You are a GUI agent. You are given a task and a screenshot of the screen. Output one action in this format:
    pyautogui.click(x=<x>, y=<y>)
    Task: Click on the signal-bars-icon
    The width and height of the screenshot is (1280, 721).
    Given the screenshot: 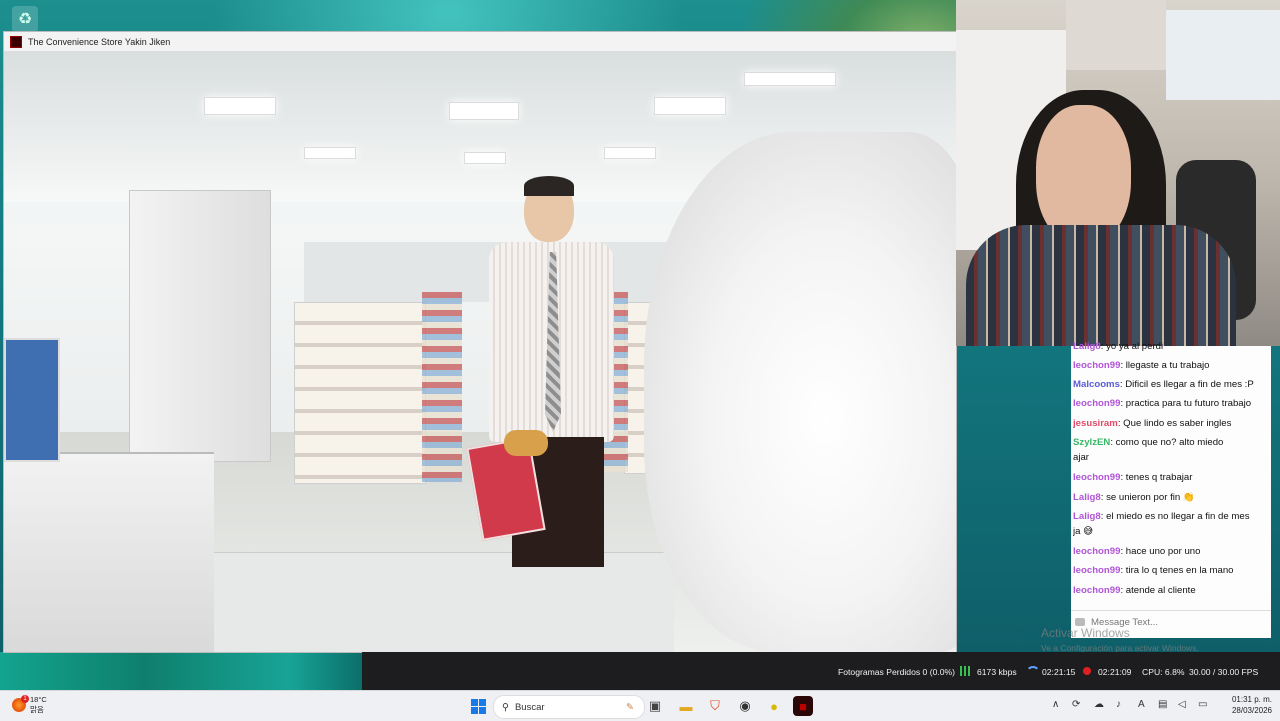 What is the action you would take?
    pyautogui.click(x=966, y=671)
    